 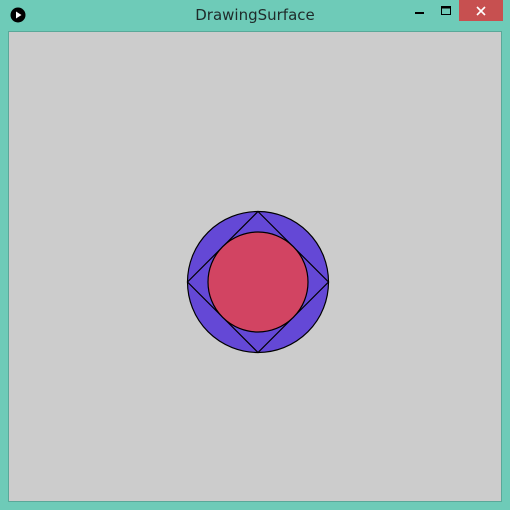 I want to click on minimize-button, so click(x=420, y=10).